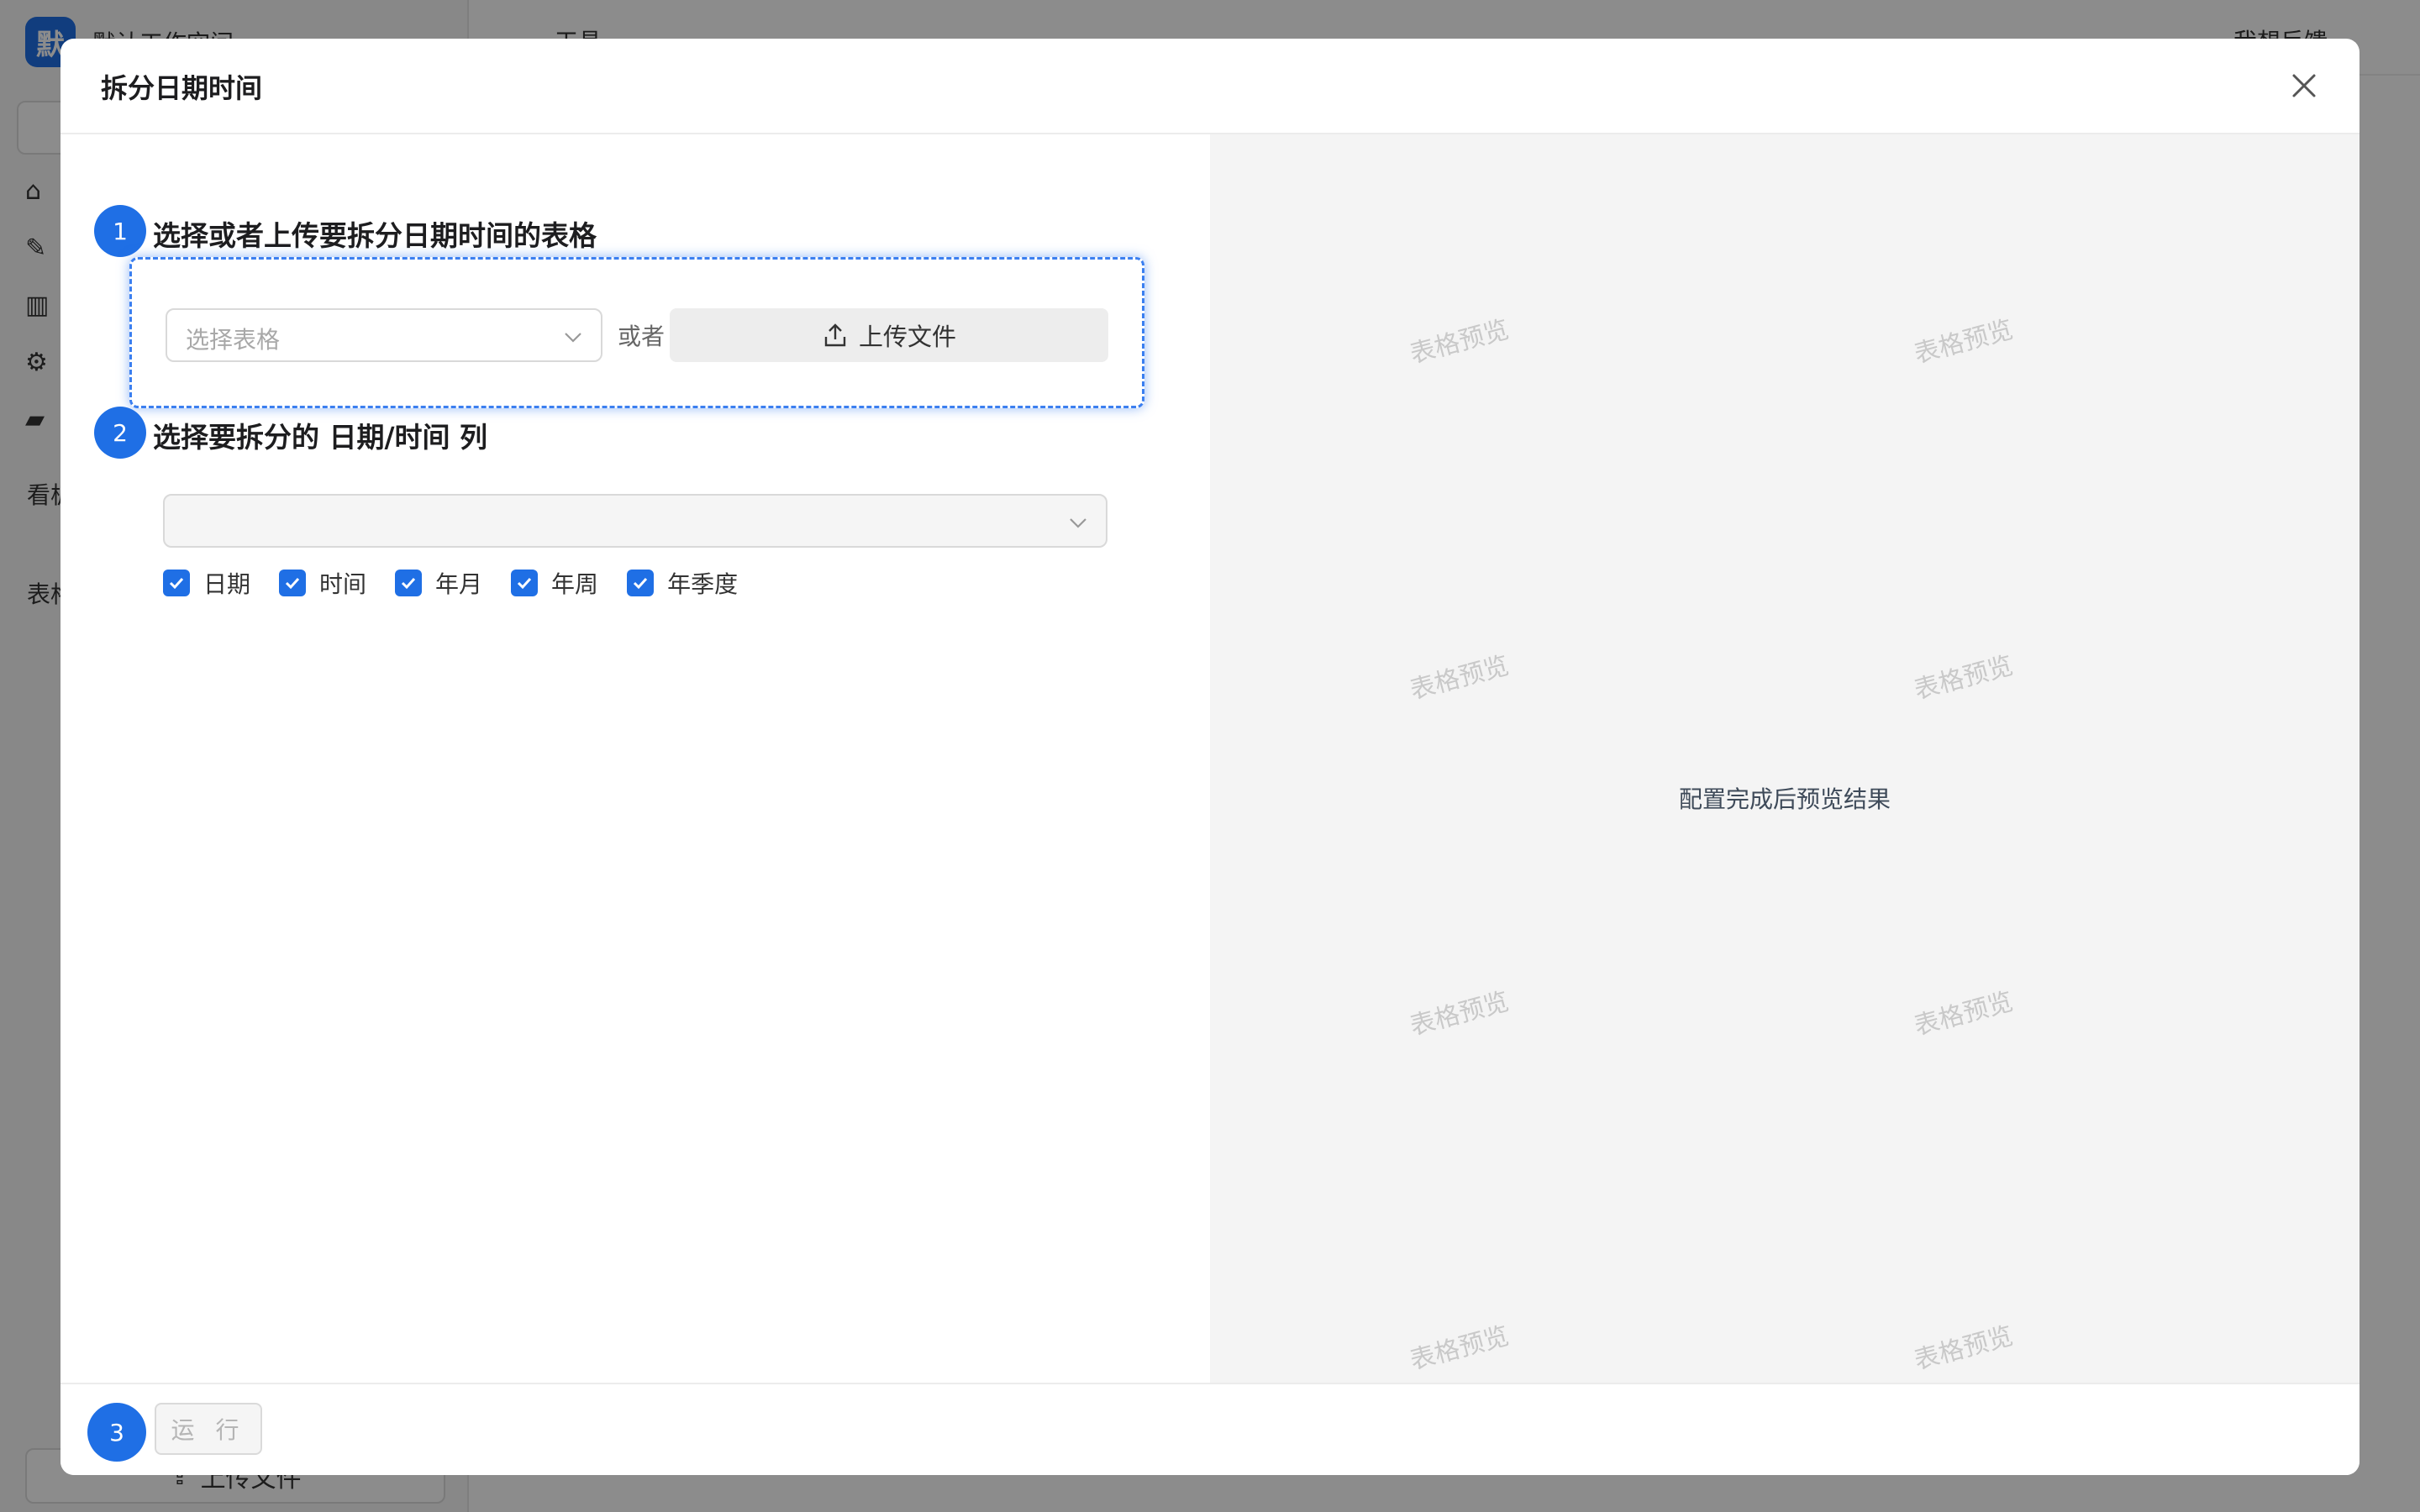  Describe the element at coordinates (208, 1429) in the screenshot. I see `run-button: 运 行` at that location.